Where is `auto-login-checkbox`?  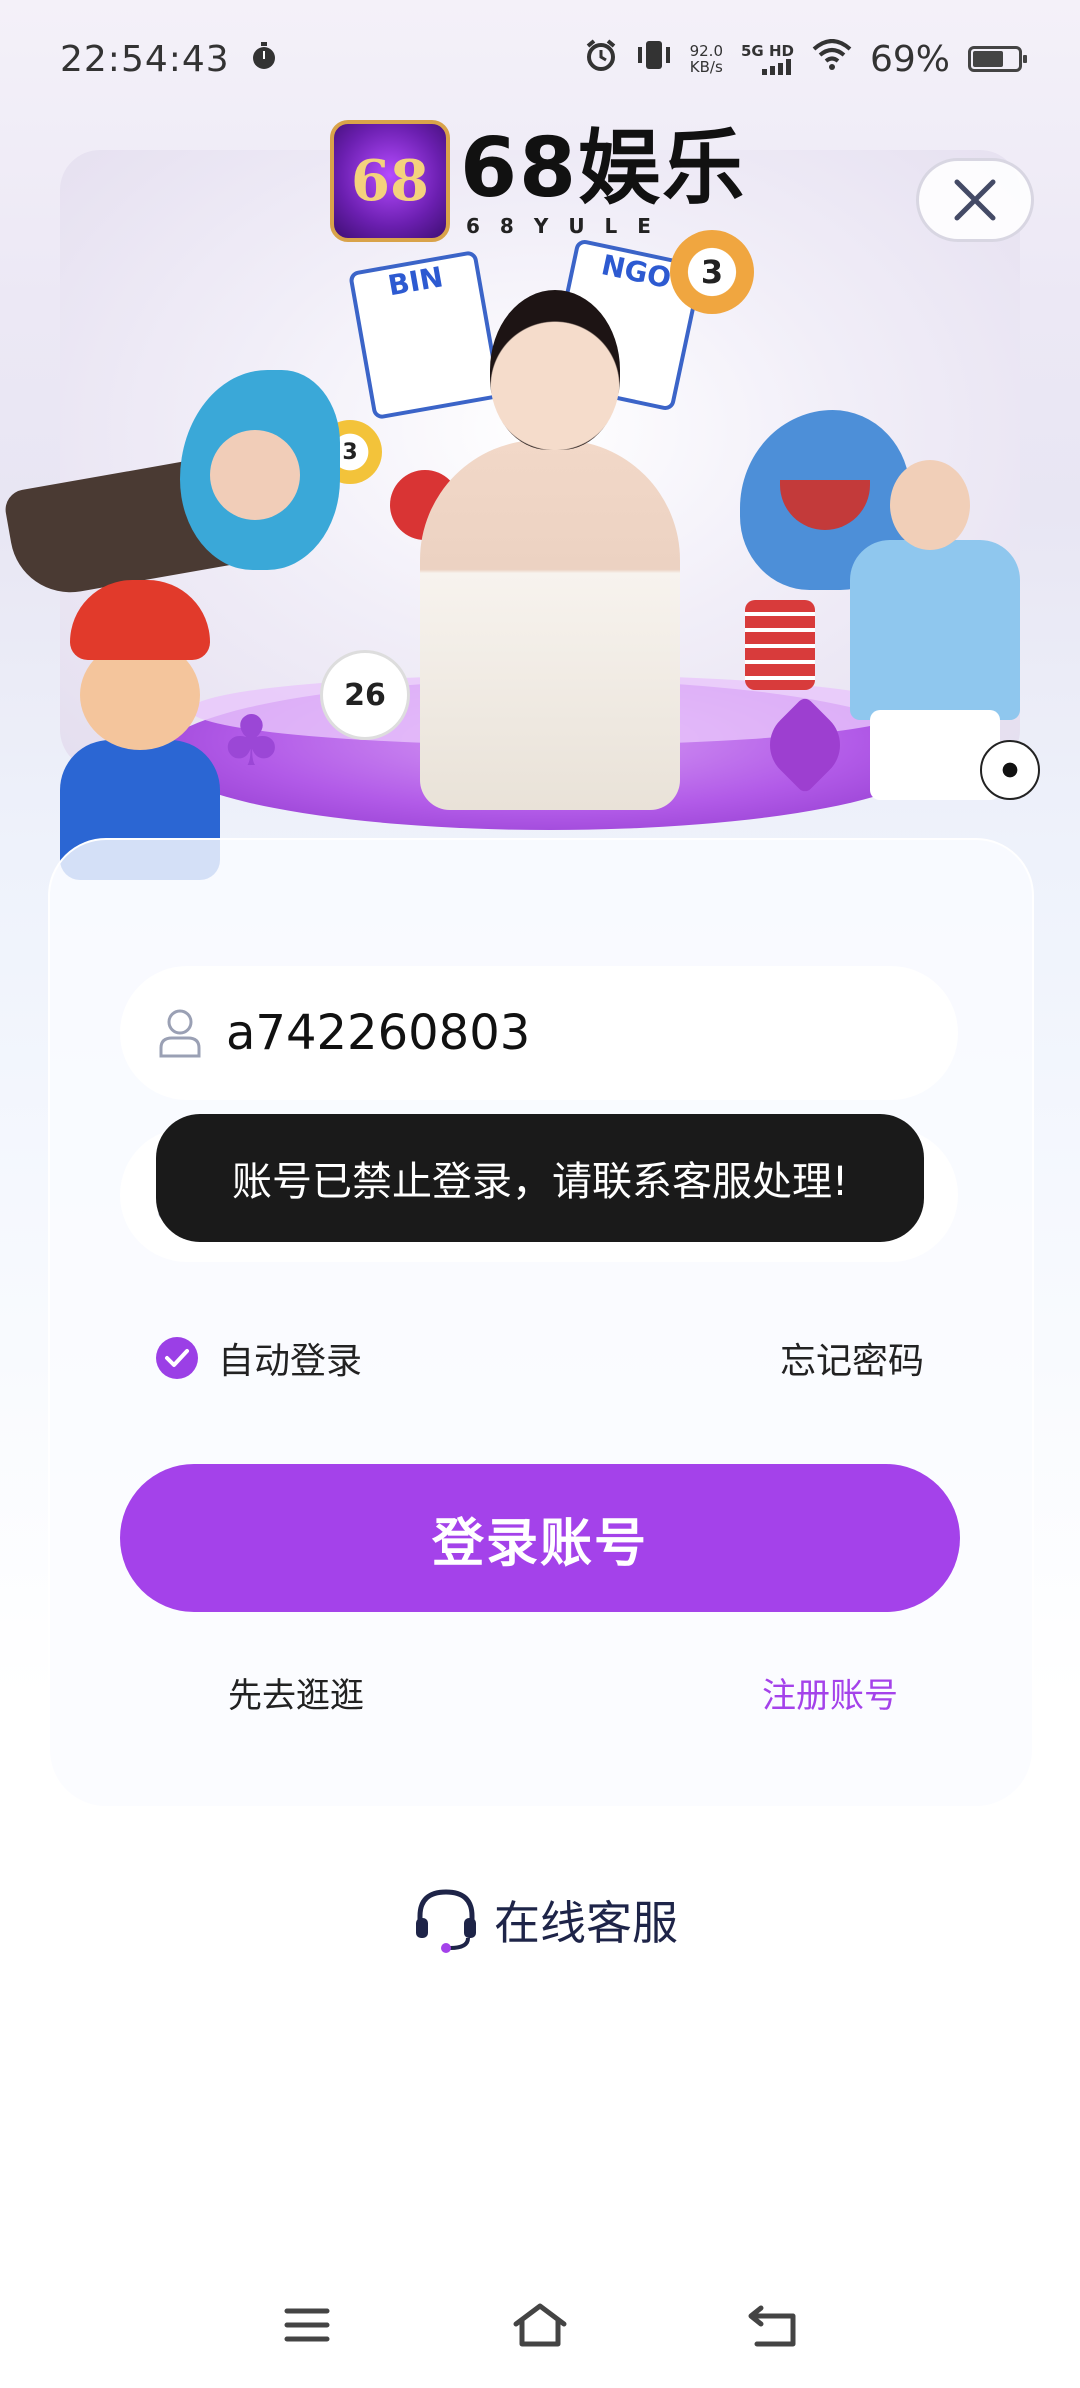 auto-login-checkbox is located at coordinates (177, 1358).